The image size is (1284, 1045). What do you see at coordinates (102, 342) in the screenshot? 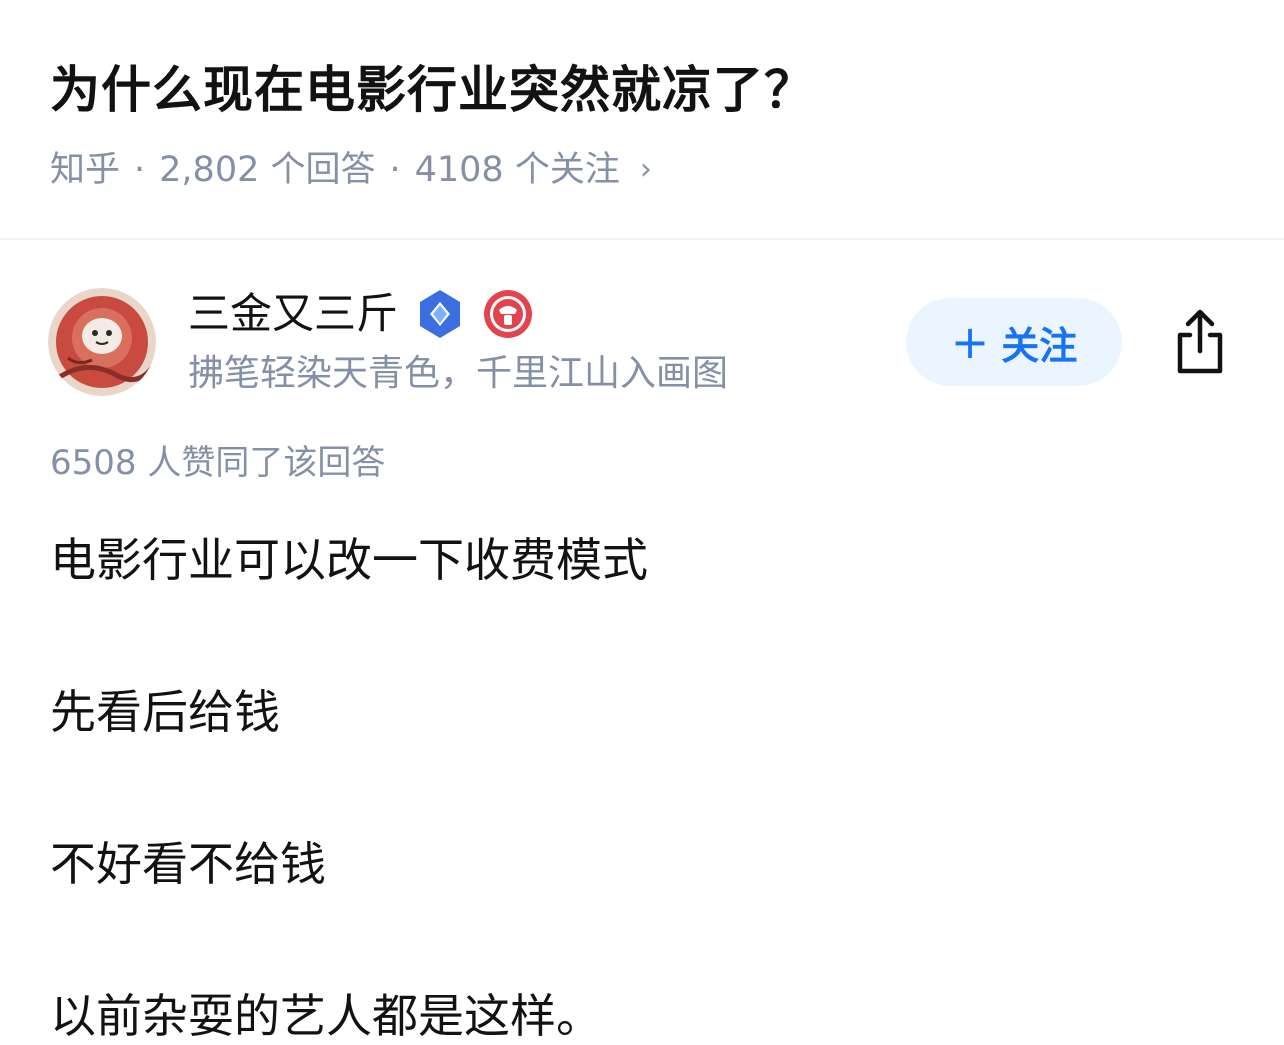
I see `avatar` at bounding box center [102, 342].